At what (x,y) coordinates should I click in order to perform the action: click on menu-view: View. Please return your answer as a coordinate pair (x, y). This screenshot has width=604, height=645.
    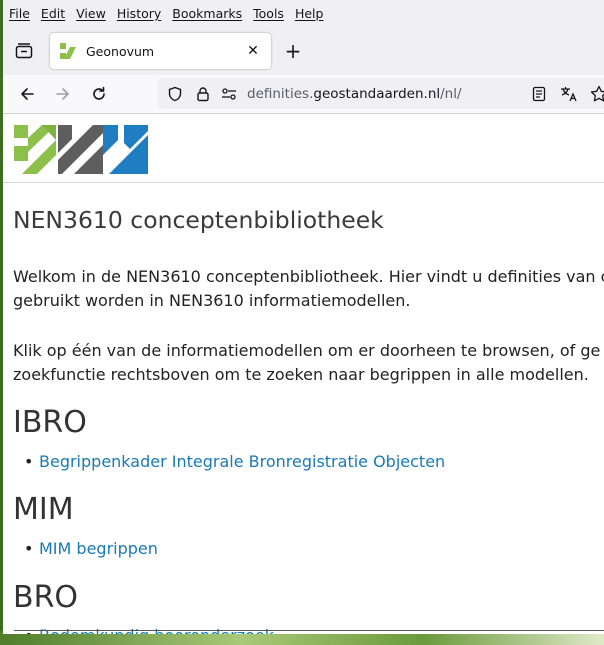
    Looking at the image, I should click on (91, 13).